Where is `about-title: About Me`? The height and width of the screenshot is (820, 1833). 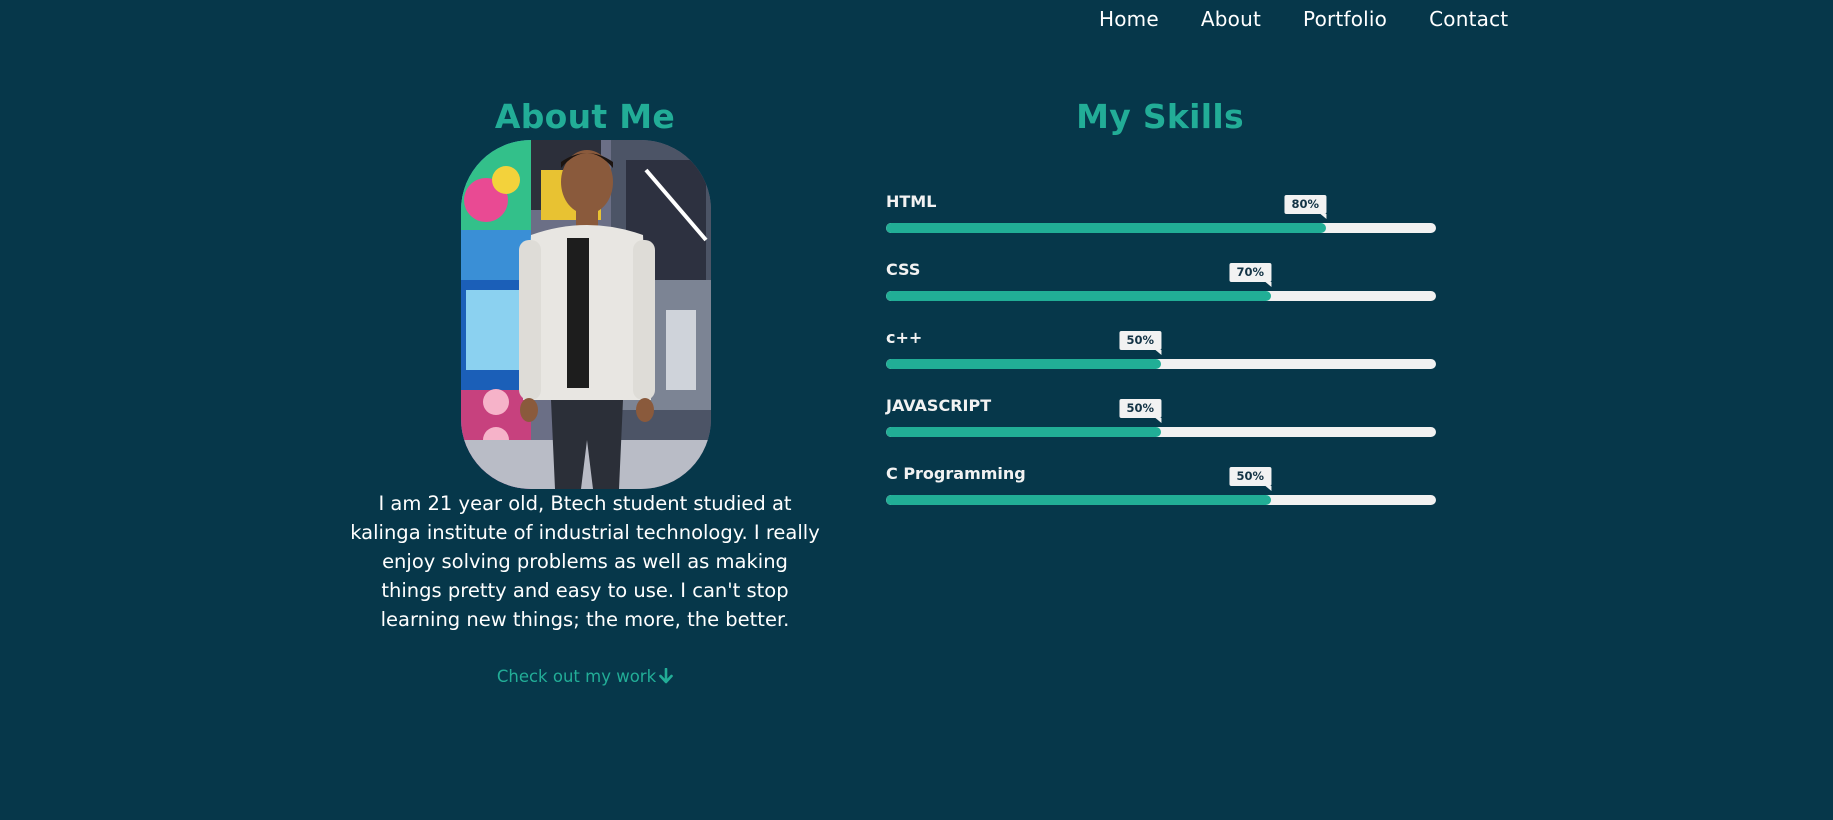 about-title: About Me is located at coordinates (585, 116).